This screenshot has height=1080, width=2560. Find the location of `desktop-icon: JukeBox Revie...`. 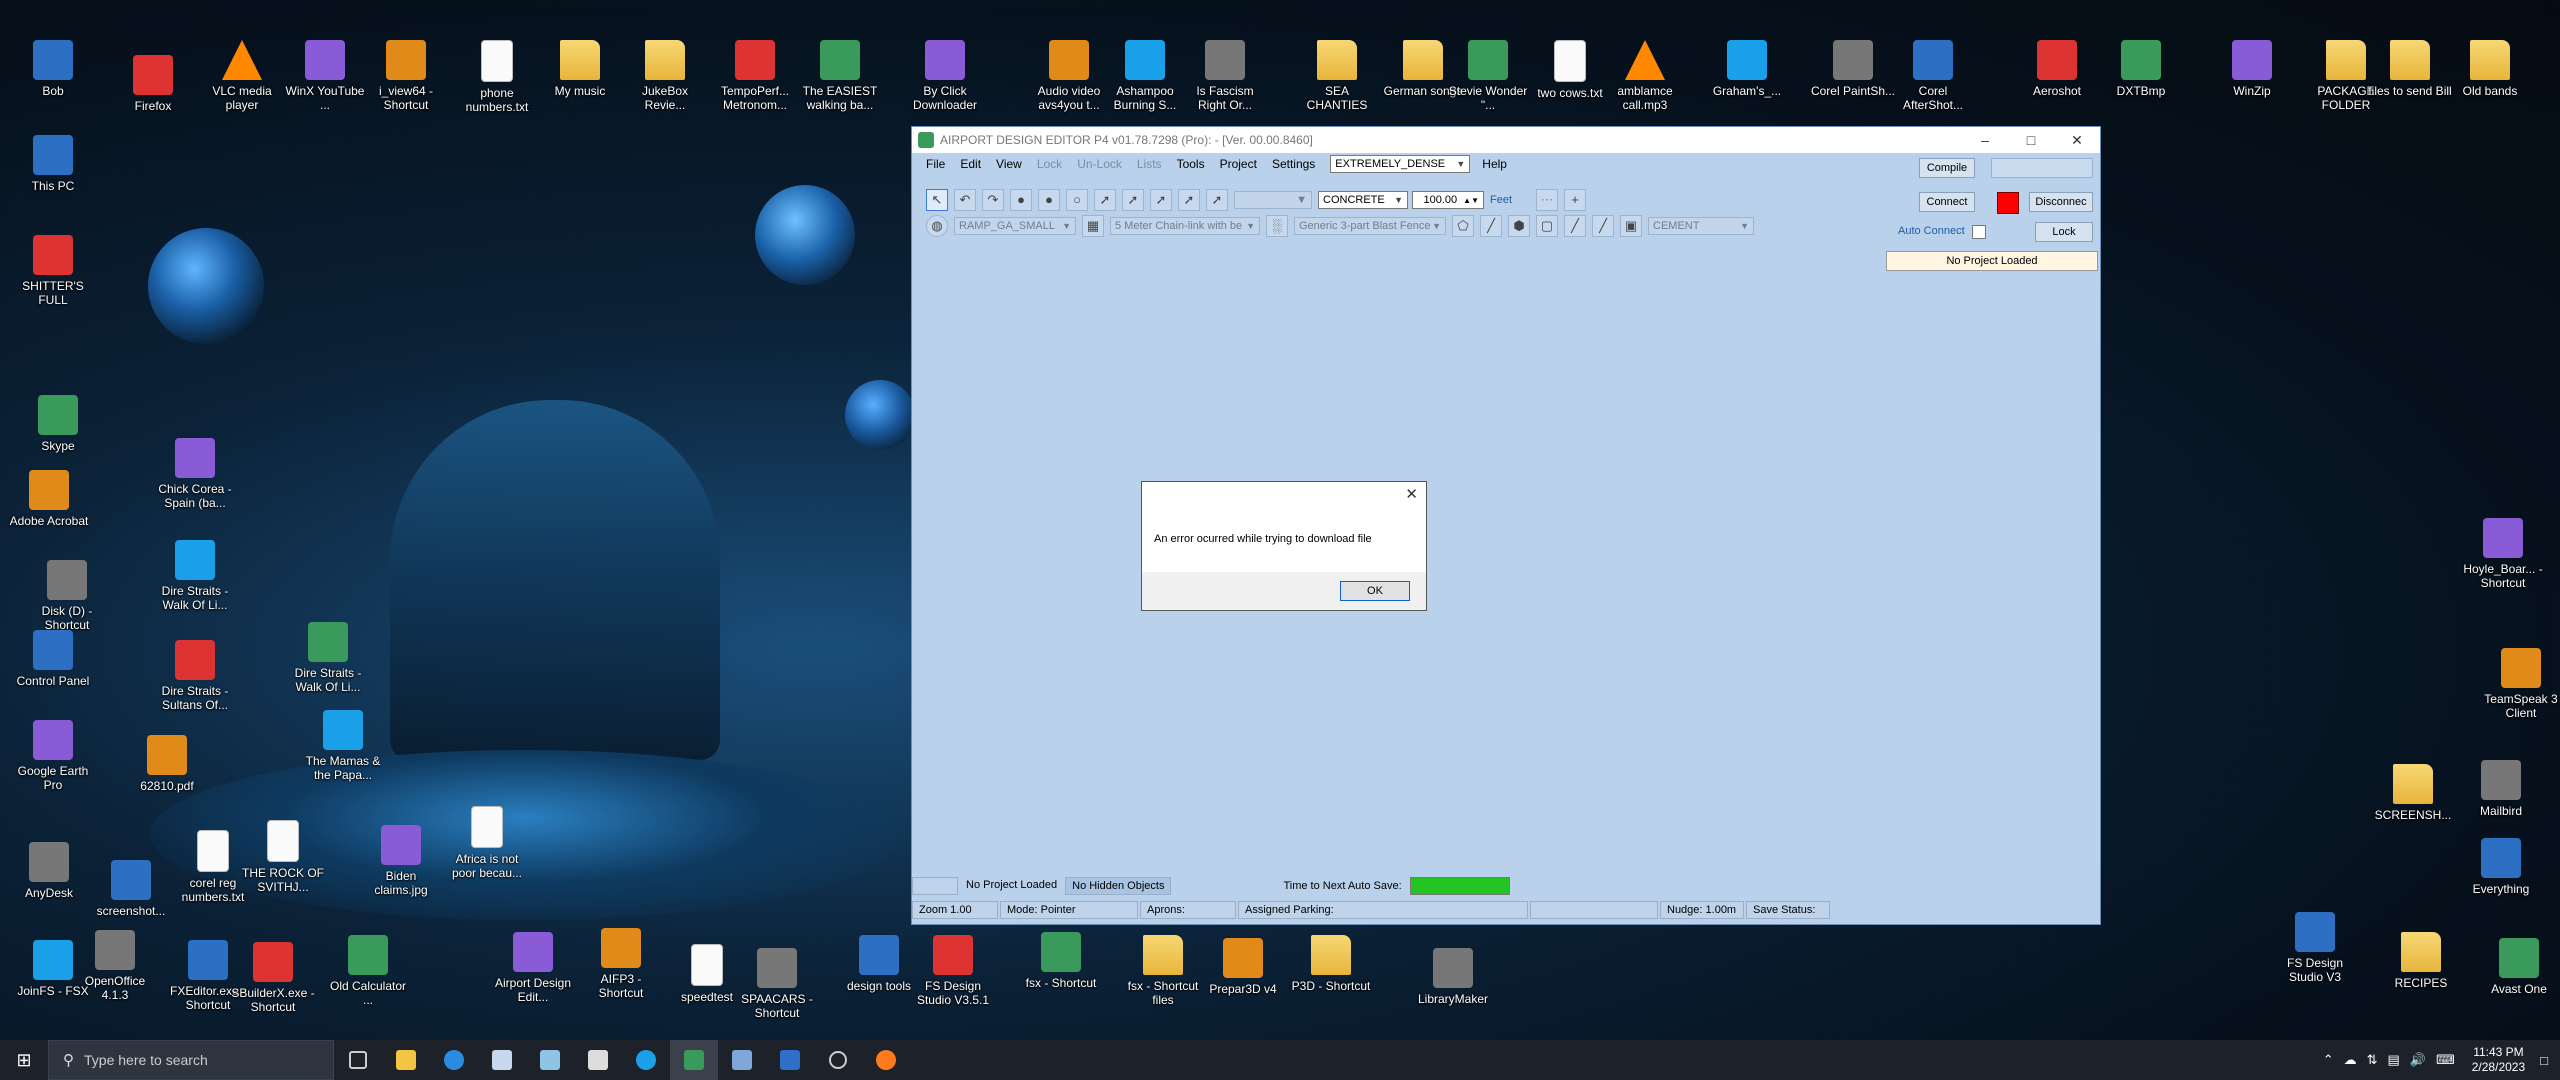

desktop-icon: JukeBox Revie... is located at coordinates (665, 76).